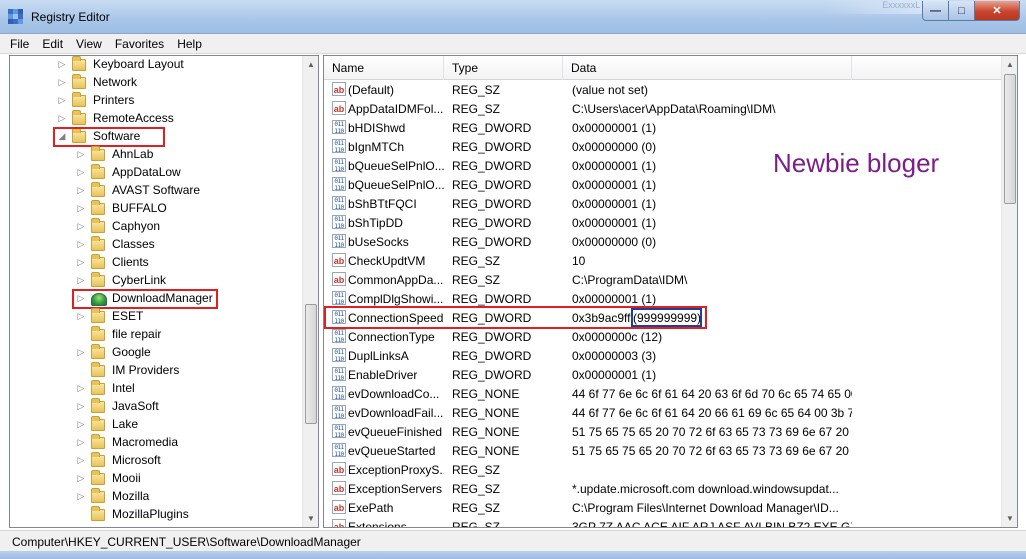 This screenshot has width=1026, height=559. I want to click on binary-value-icon: 011 110, so click(339, 203).